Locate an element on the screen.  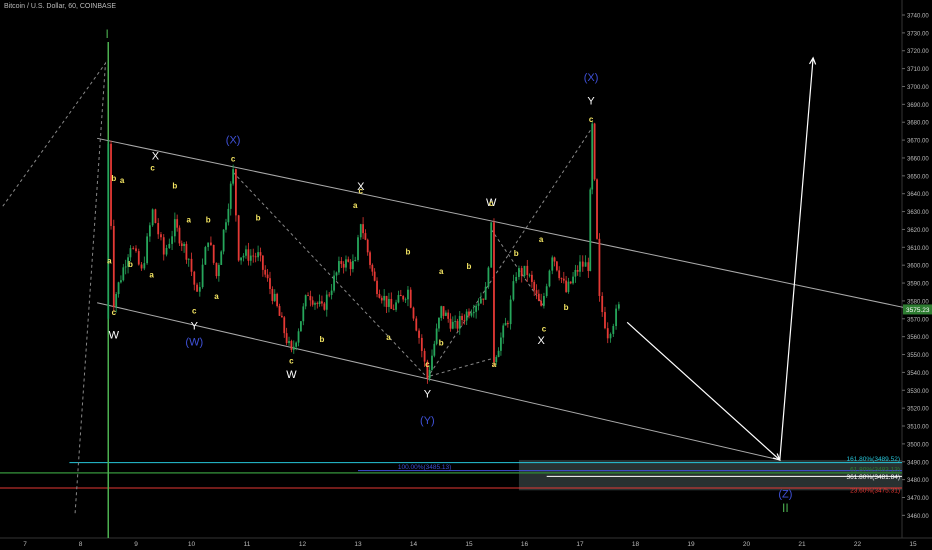
x-tick-label: 14 is located at coordinates (414, 544).